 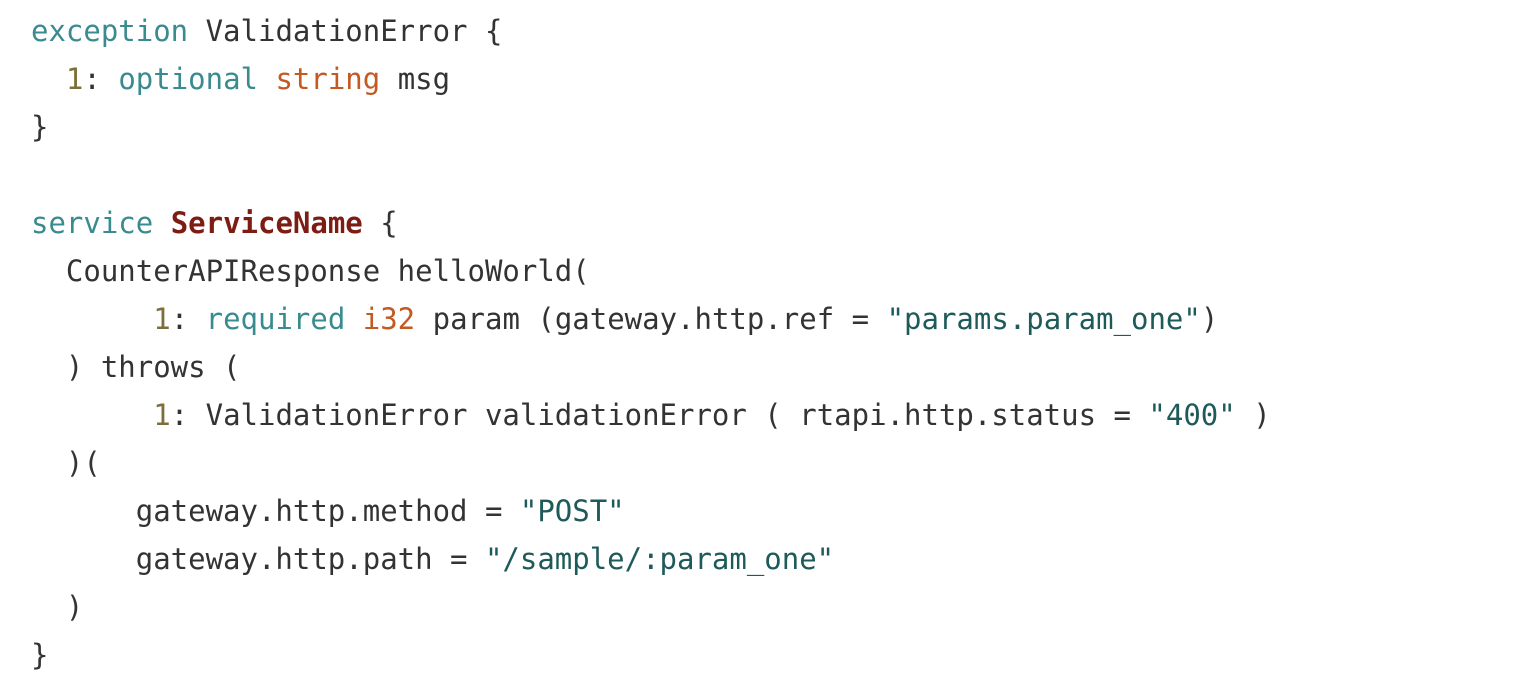 What do you see at coordinates (188, 79) in the screenshot?
I see `keyword-token: optional` at bounding box center [188, 79].